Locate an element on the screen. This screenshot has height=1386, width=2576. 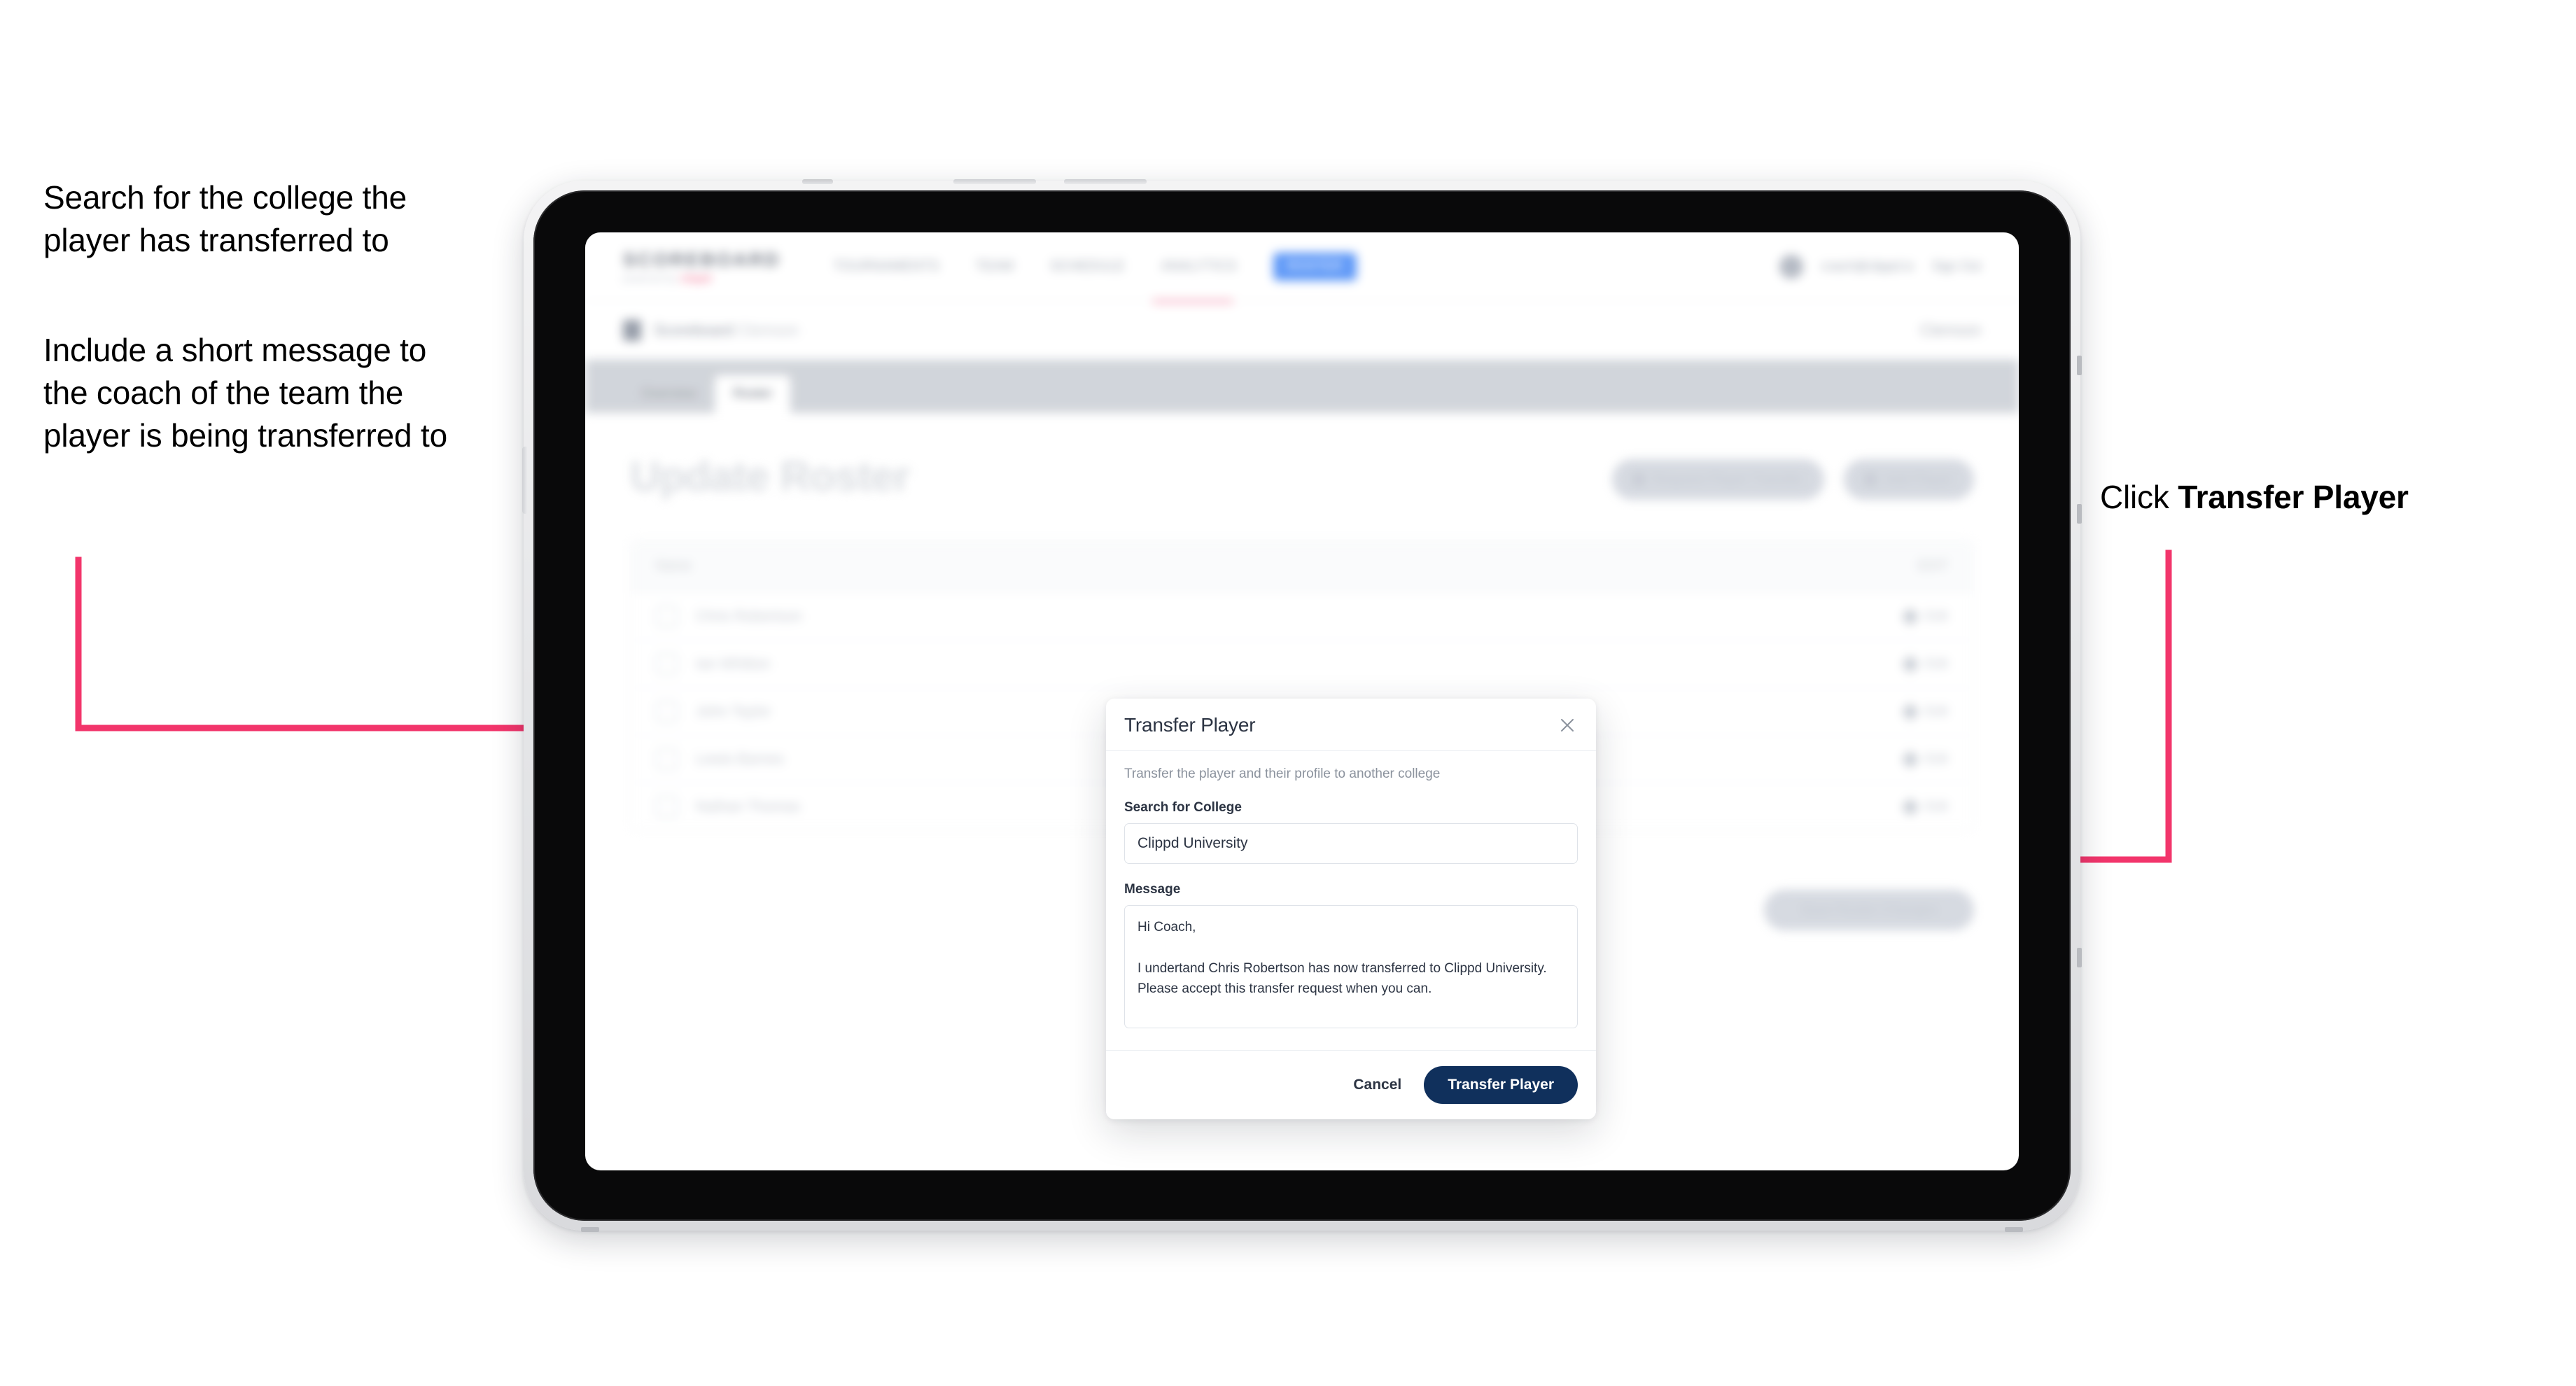
search-college-input is located at coordinates (1351, 843).